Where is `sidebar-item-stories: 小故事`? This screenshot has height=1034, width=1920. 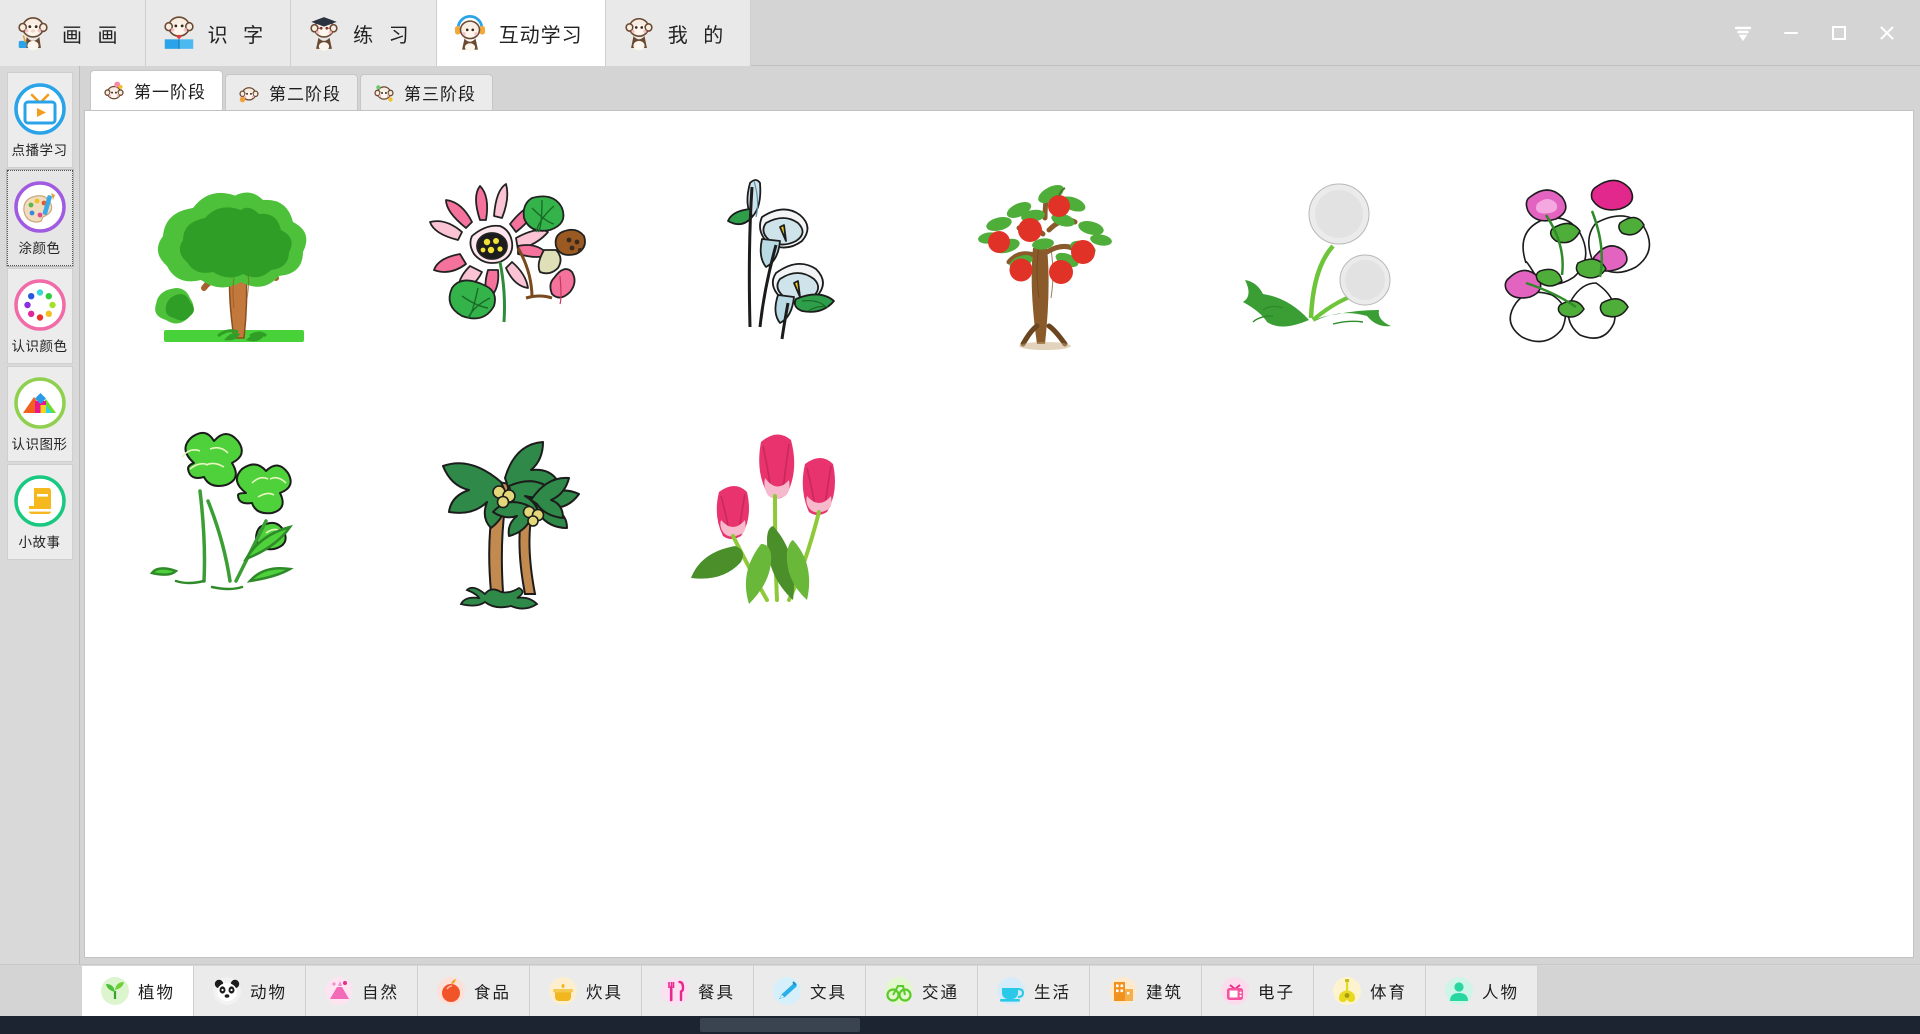
sidebar-item-stories: 小故事 is located at coordinates (39, 512).